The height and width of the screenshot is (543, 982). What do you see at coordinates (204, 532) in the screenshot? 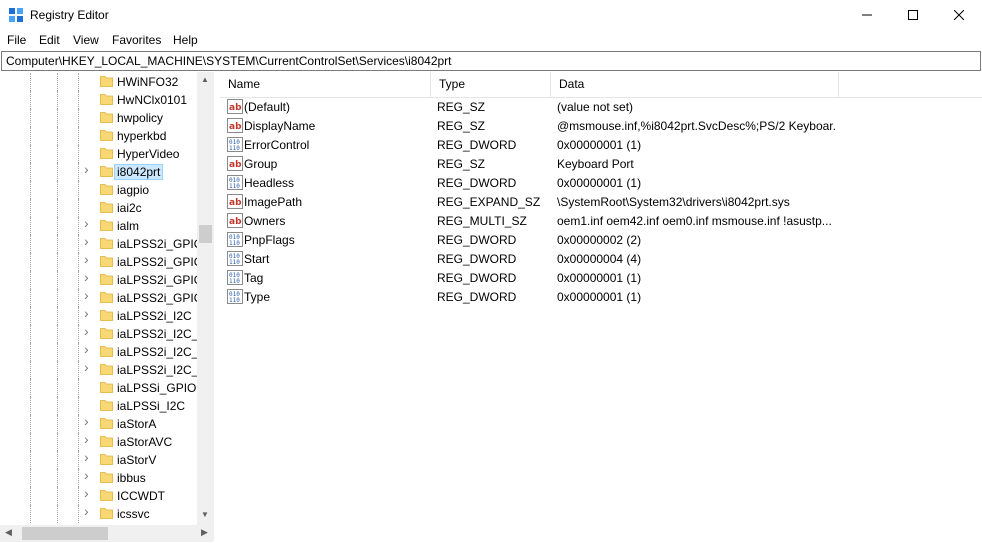
I see `scroll-right-arrow-icon: ▶` at bounding box center [204, 532].